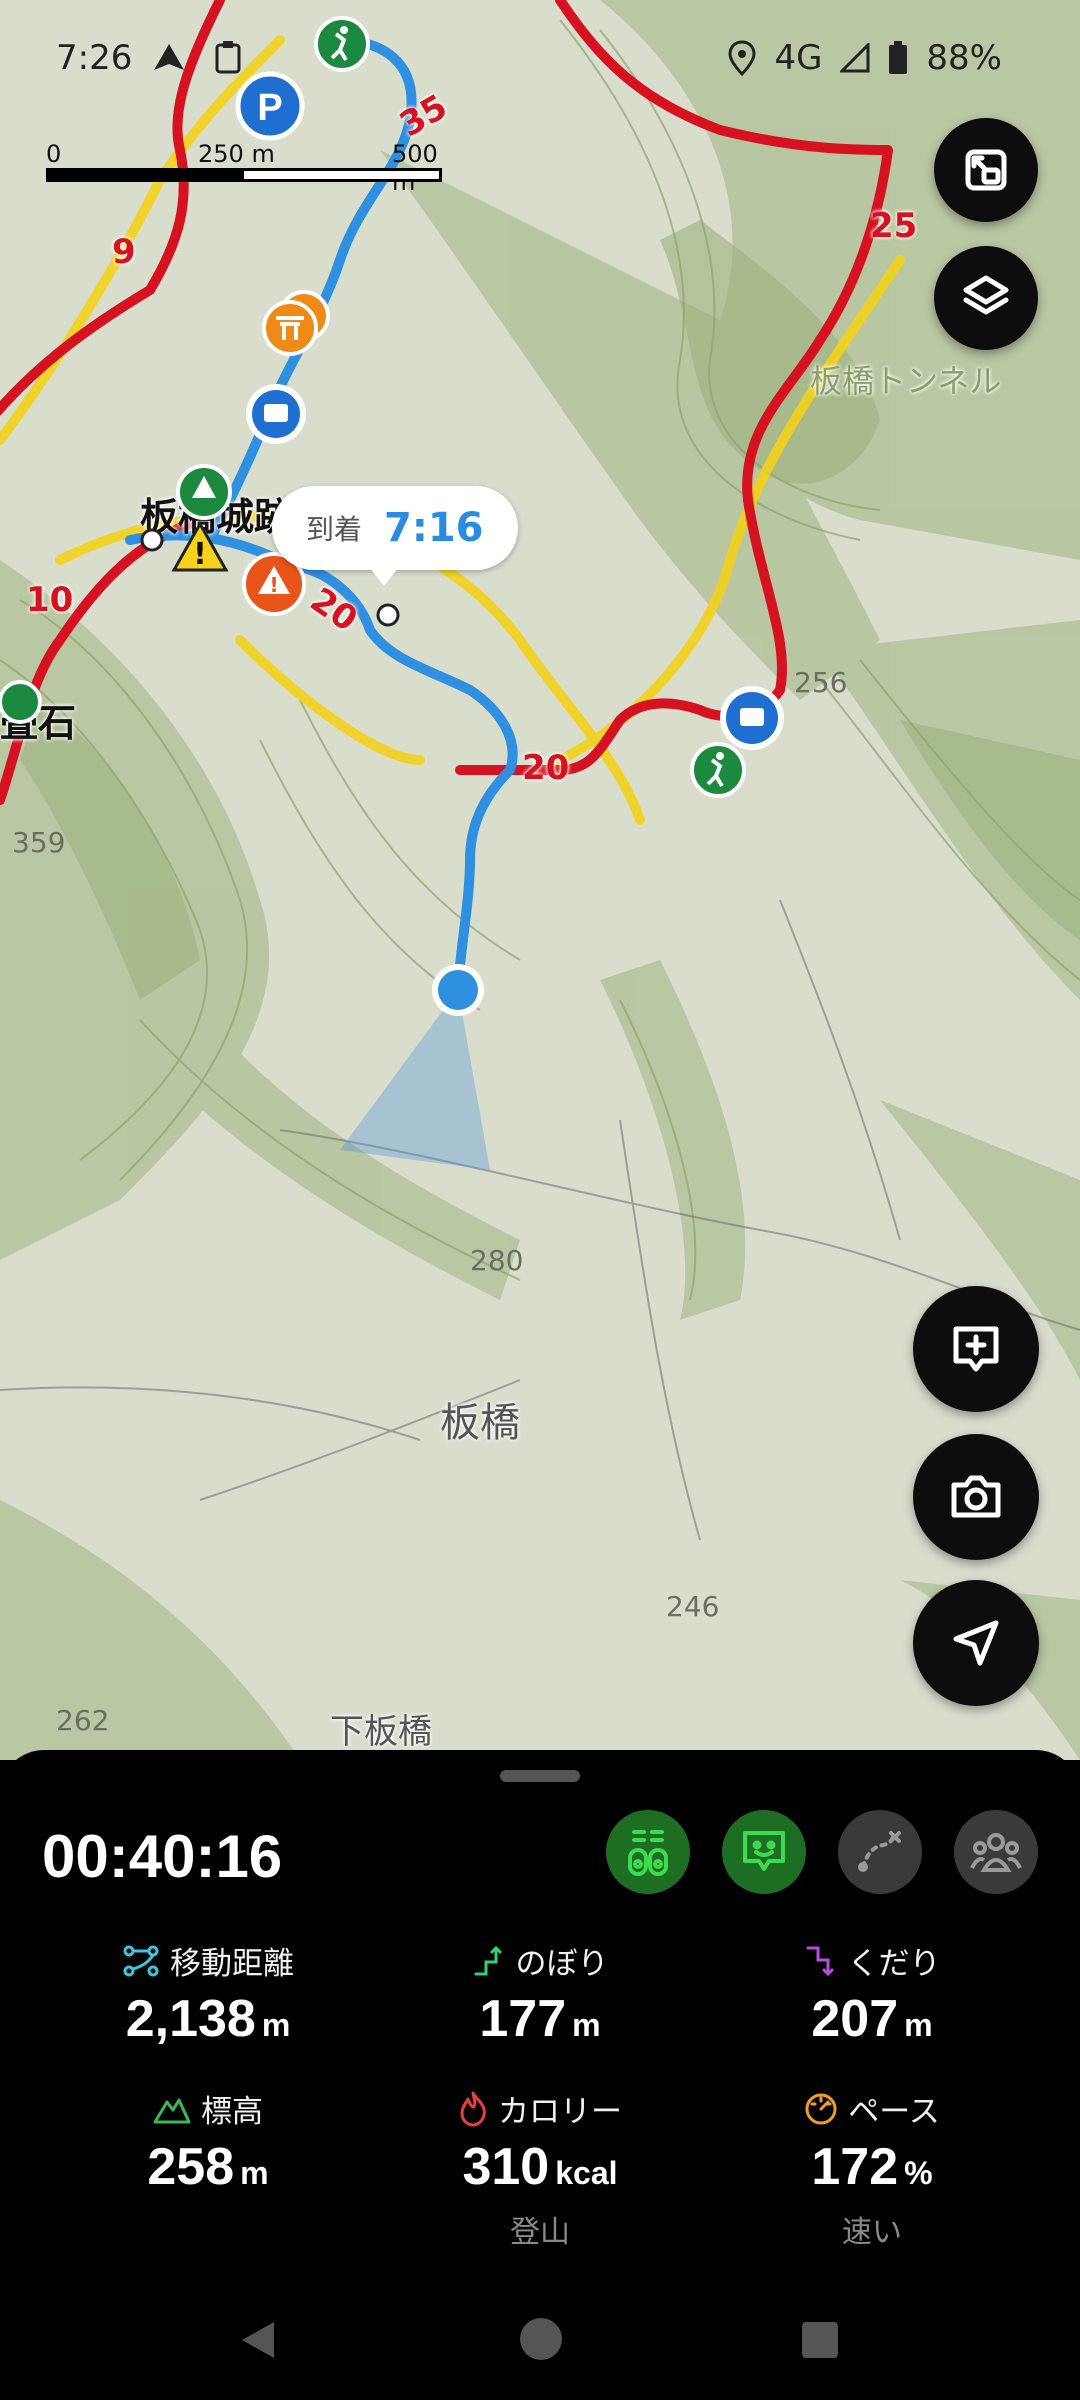 The height and width of the screenshot is (2400, 1080). I want to click on stat-pace: ペース 172% 速い, so click(872, 2168).